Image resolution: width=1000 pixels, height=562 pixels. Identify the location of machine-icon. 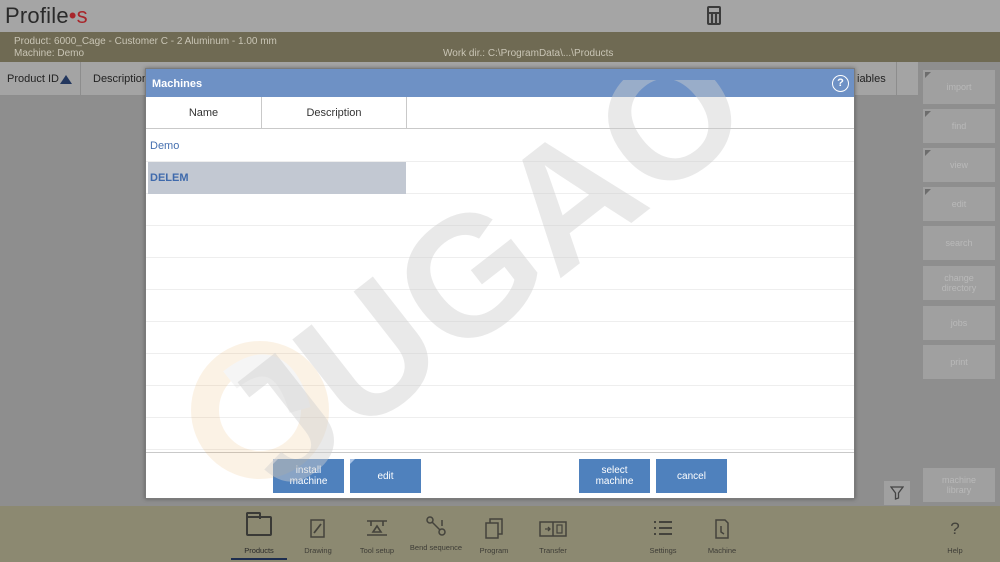
(722, 529).